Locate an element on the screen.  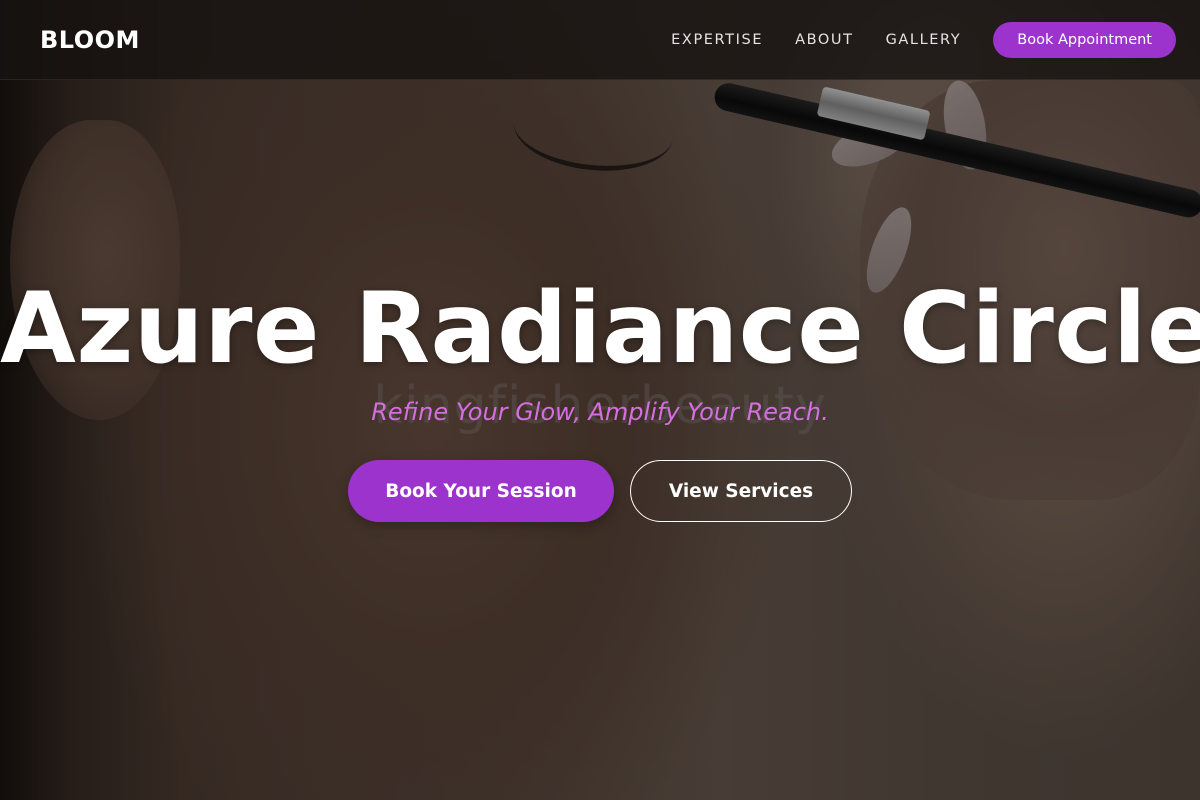
view-services-button: View Services is located at coordinates (741, 491).